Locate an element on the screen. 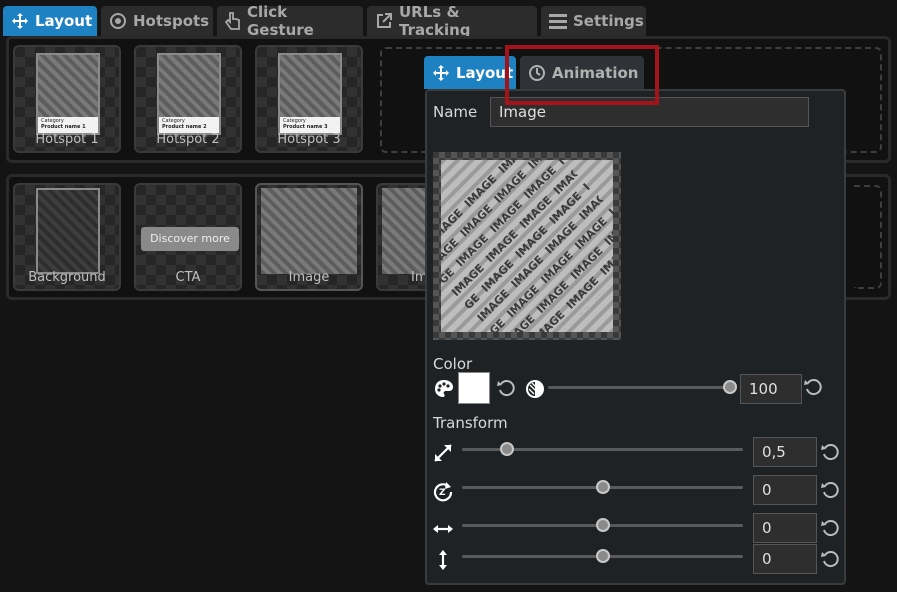  highlight-box is located at coordinates (582, 75).